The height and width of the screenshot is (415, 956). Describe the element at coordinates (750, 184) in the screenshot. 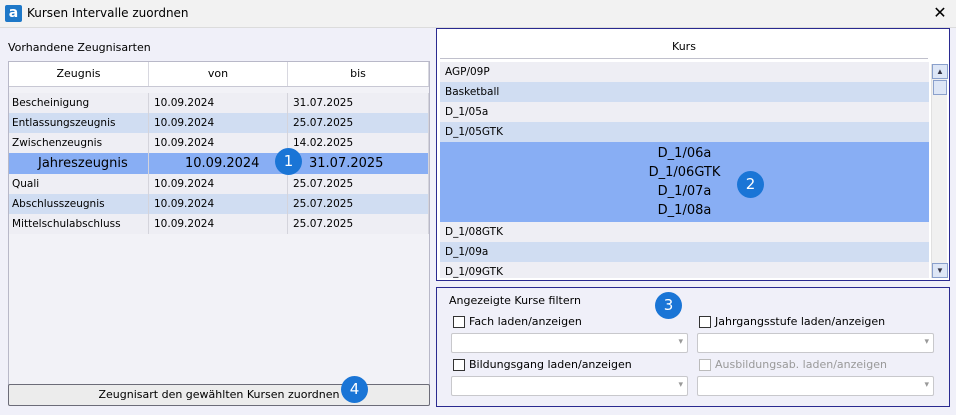

I see `callout-badge-2: 2` at that location.